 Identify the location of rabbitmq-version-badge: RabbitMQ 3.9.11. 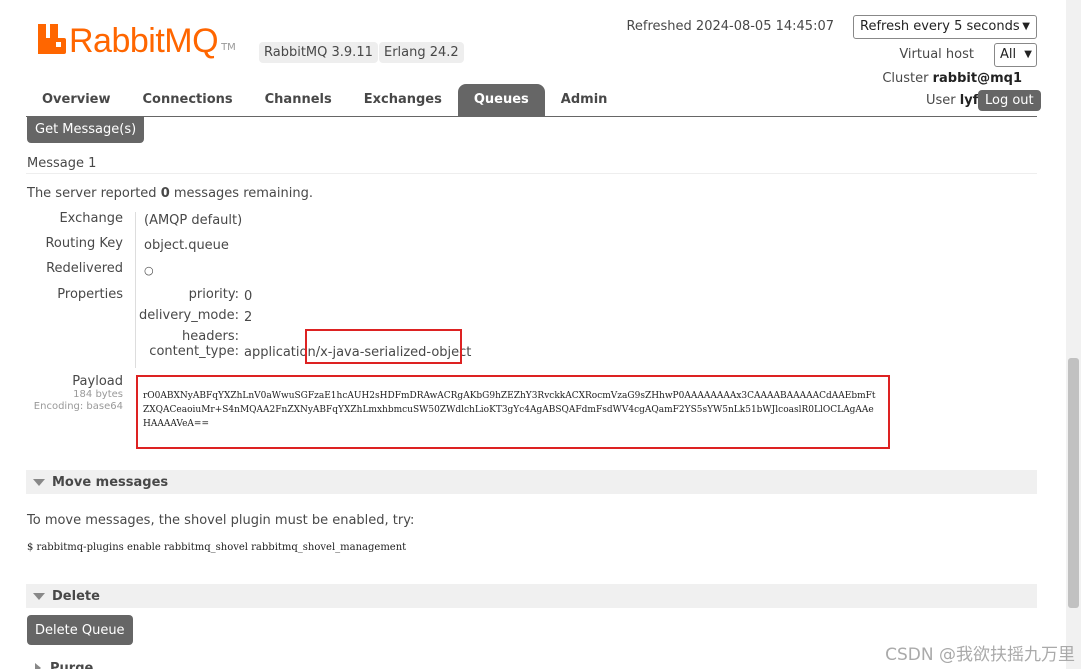
(318, 52).